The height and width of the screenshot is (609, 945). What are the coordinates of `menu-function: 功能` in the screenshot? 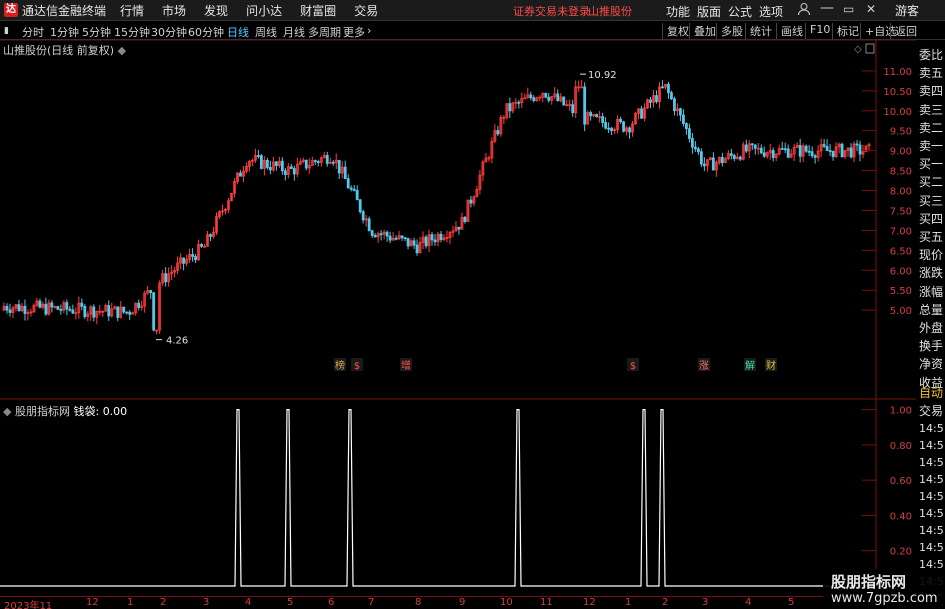 It's located at (678, 11).